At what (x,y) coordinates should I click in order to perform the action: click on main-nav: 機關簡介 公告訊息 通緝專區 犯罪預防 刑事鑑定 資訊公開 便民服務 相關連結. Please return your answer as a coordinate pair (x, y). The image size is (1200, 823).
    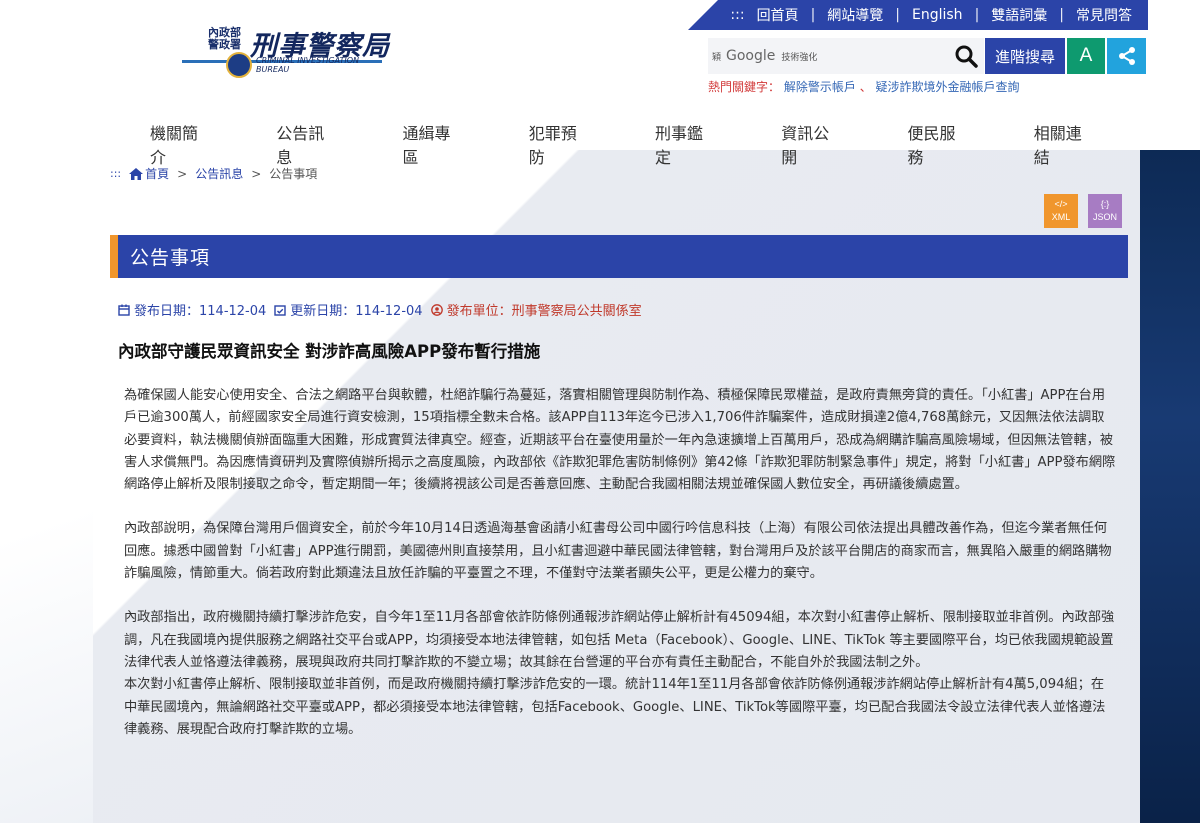
    Looking at the image, I should click on (623, 144).